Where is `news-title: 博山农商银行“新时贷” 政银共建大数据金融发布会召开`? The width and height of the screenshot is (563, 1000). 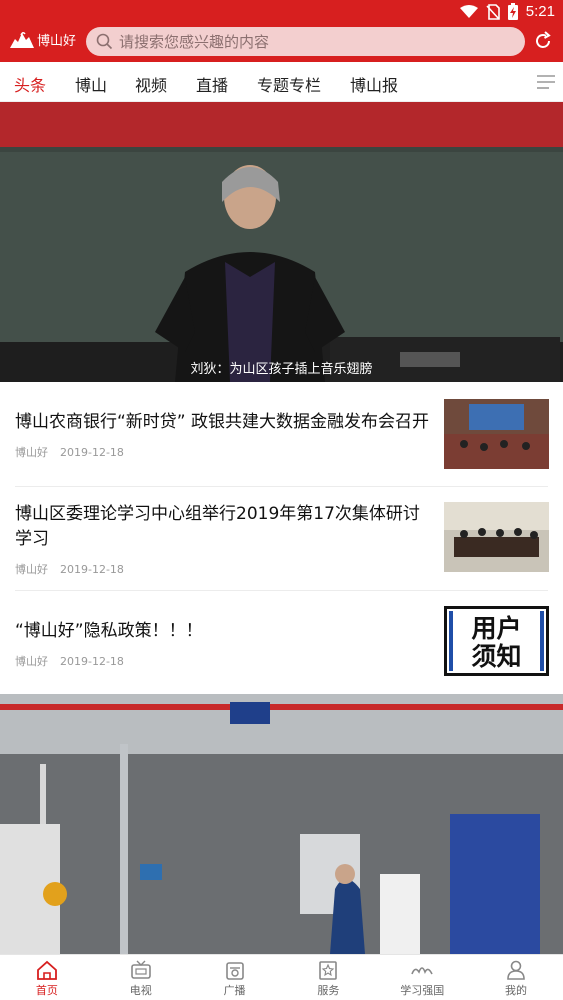
news-title: 博山农商银行“新时贷” 政银共建大数据金融发布会召开 is located at coordinates (224, 422).